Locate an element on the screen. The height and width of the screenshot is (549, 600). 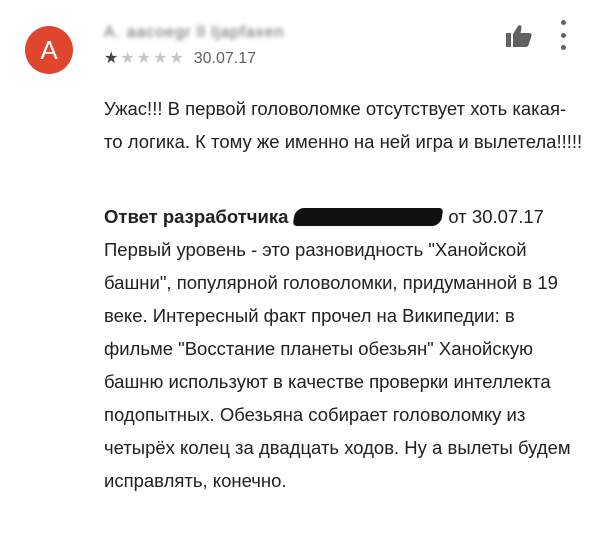
author-name-blurred: A. aacoegr ll ljapfaxen is located at coordinates (194, 32).